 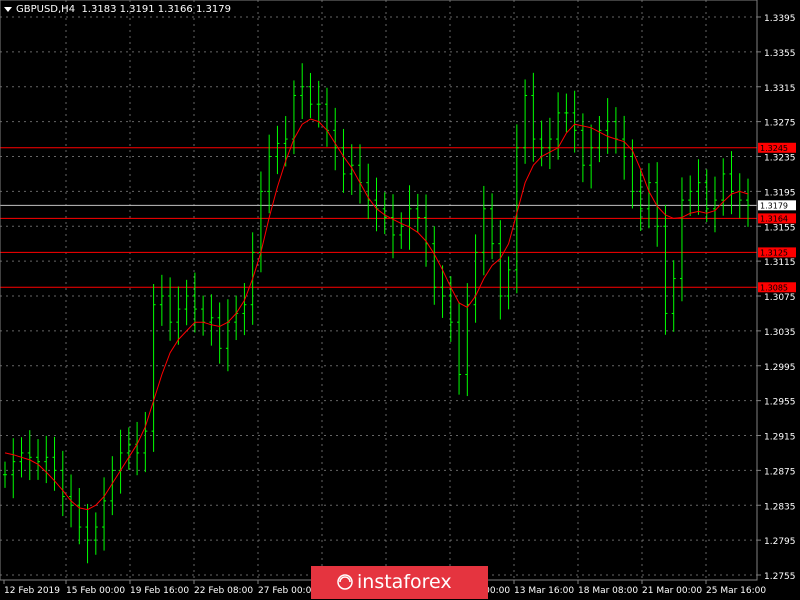 I want to click on y-tick-label: 1.3195, so click(x=780, y=193).